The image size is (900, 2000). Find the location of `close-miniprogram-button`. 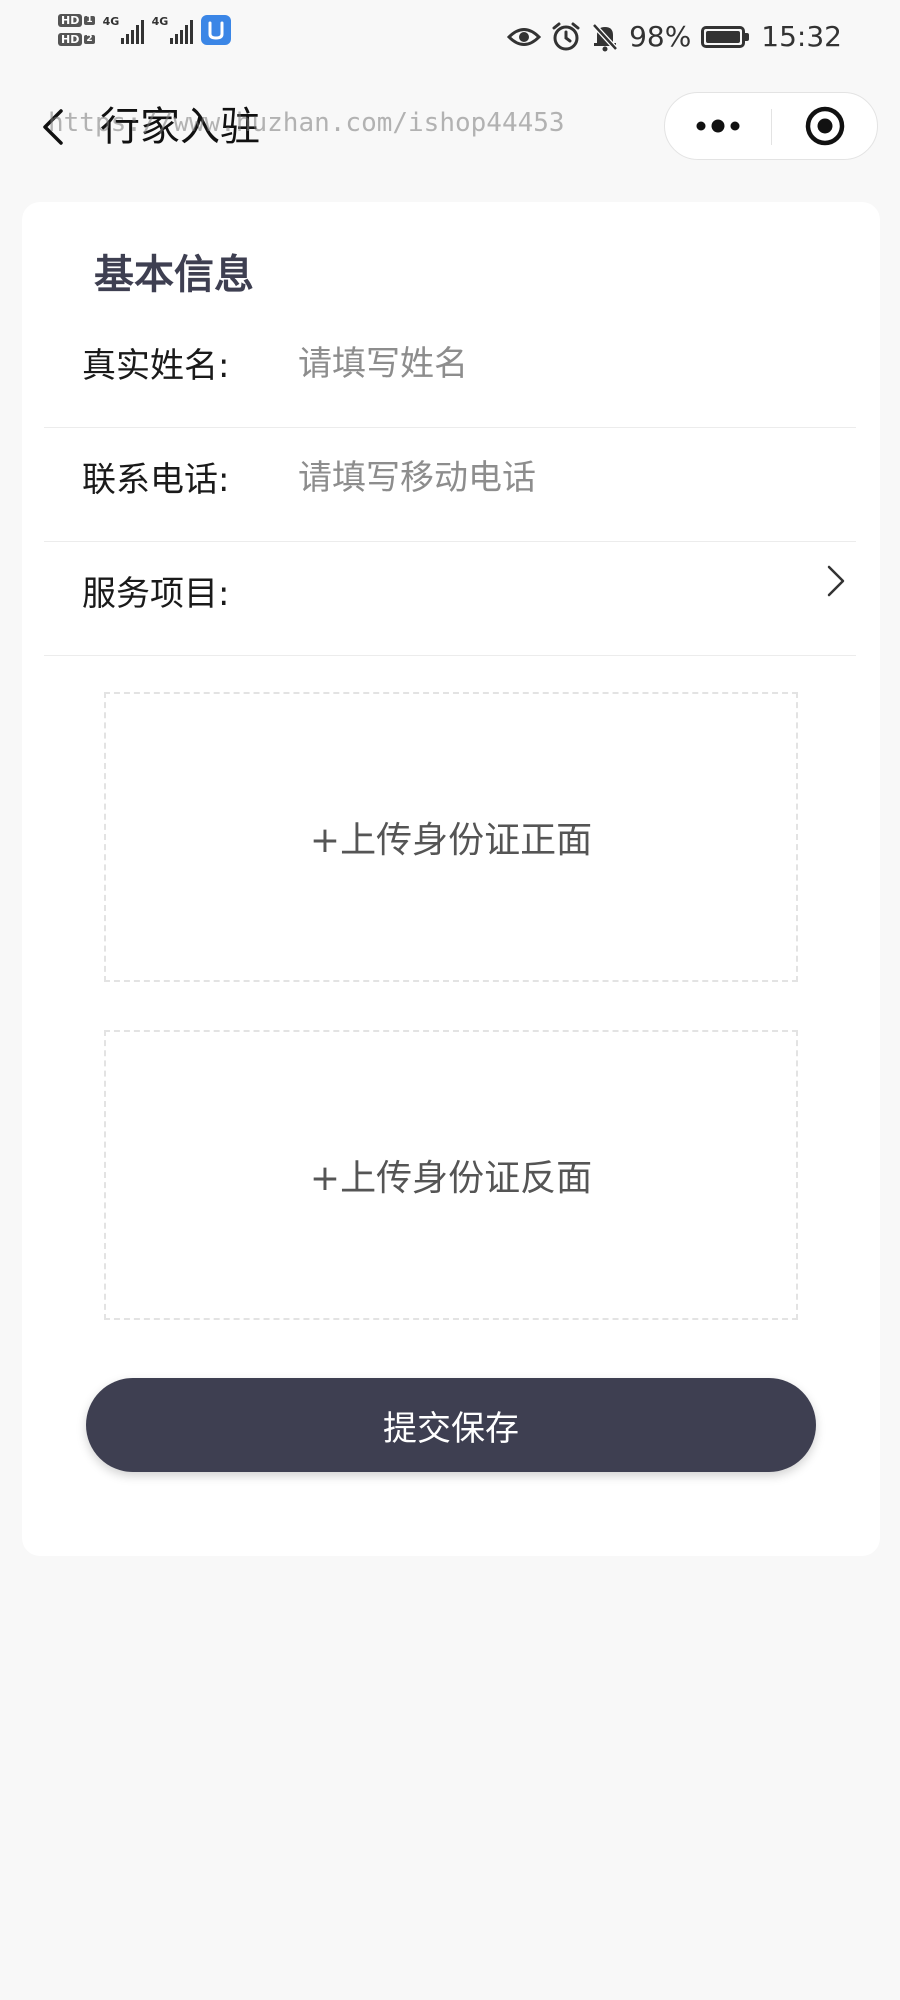

close-miniprogram-button is located at coordinates (825, 126).